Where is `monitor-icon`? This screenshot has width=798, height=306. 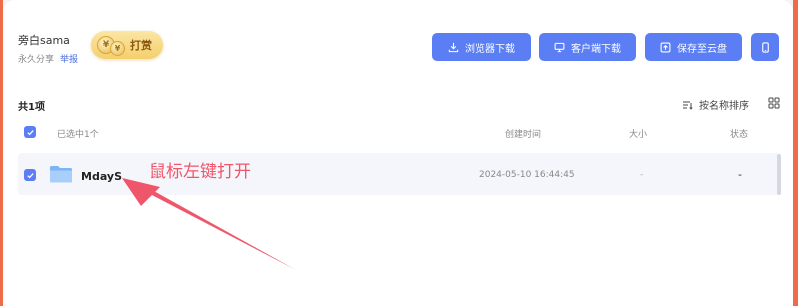 monitor-icon is located at coordinates (559, 47).